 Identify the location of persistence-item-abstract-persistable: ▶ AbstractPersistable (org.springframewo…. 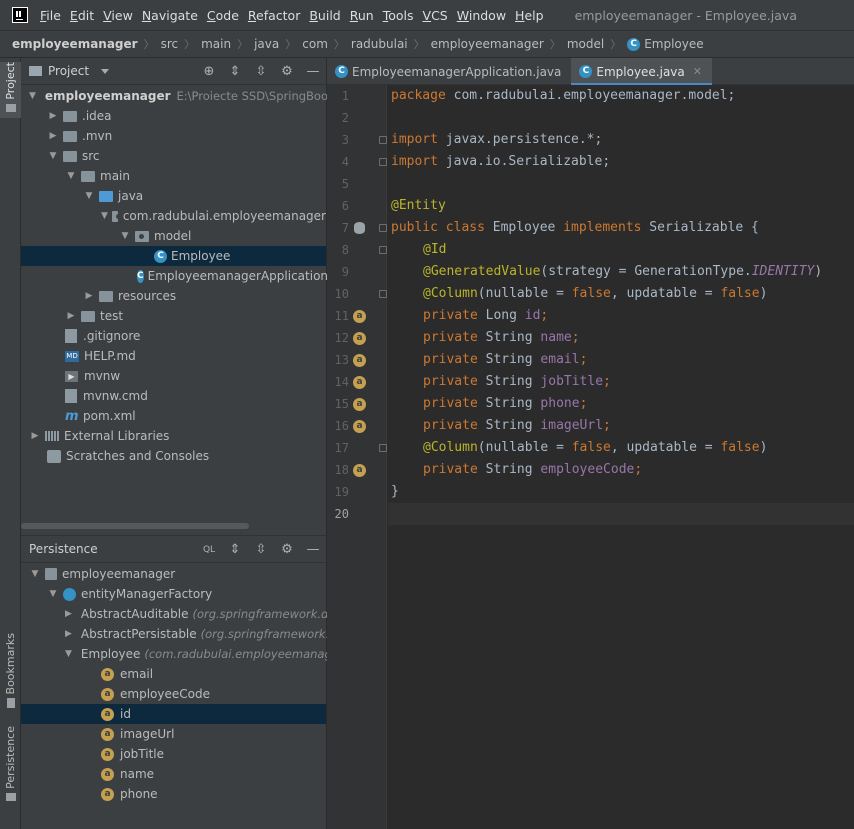
(179, 634).